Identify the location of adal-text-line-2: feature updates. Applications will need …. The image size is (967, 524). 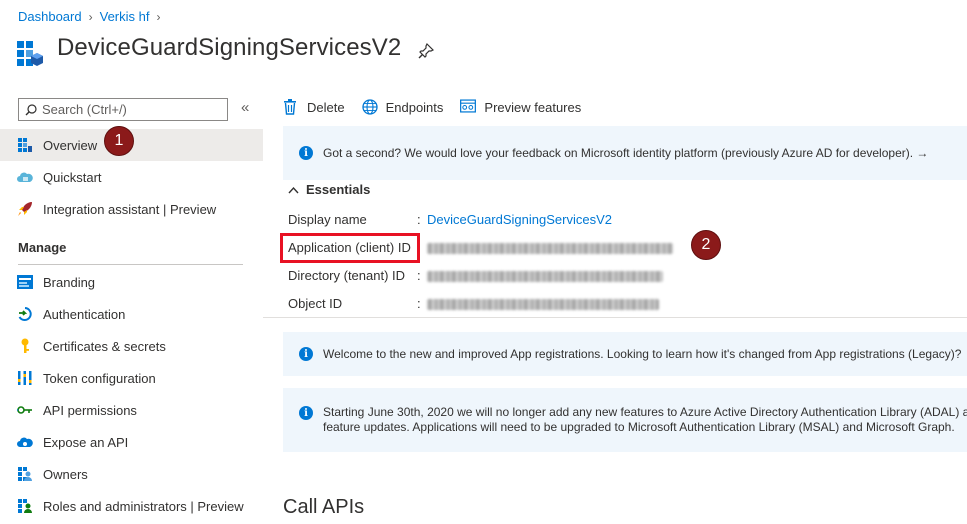
(639, 427).